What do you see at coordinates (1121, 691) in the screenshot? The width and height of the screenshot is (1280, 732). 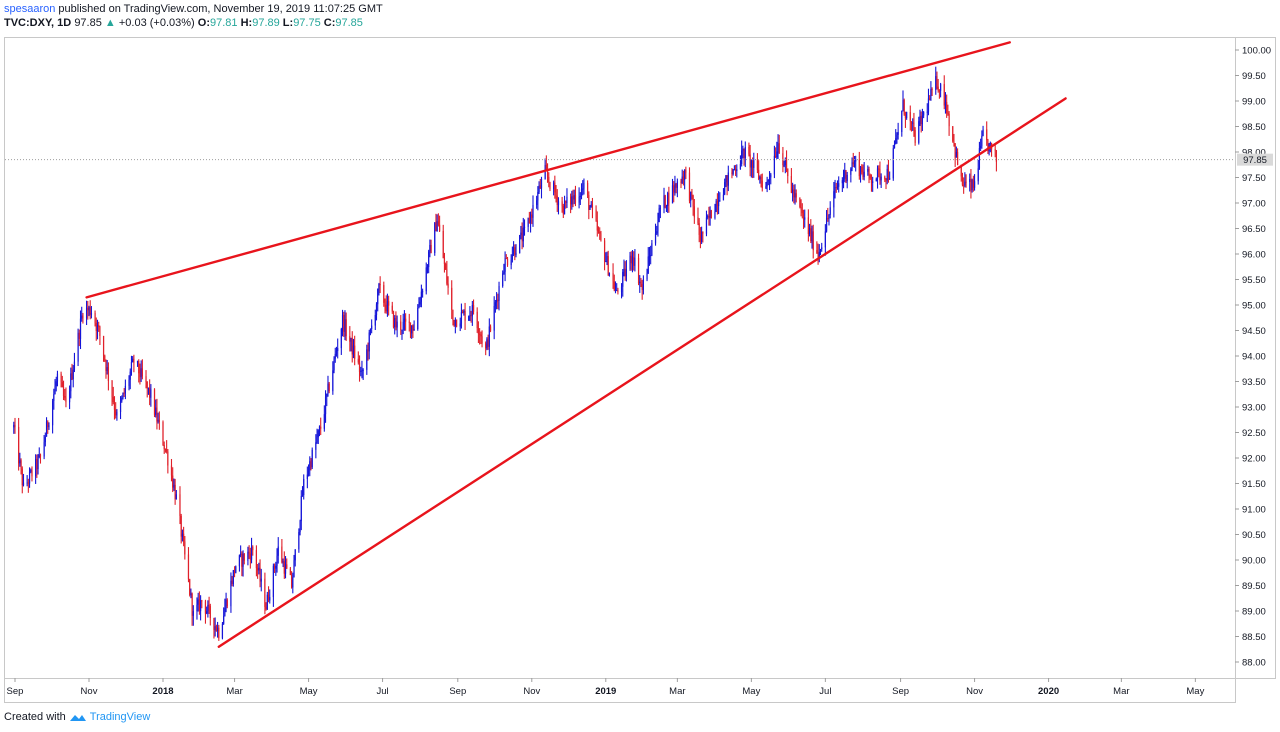 I see `time-tick-label: Mar` at bounding box center [1121, 691].